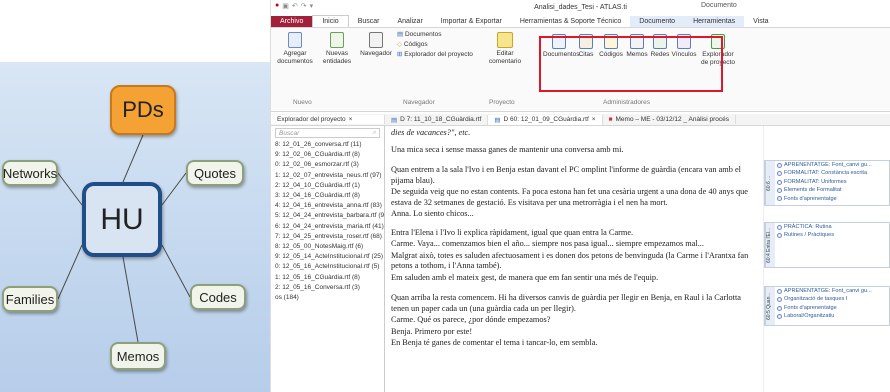 This screenshot has width=890, height=392. Describe the element at coordinates (423, 34) in the screenshot. I see `documentos-nav-label: Documentos` at that location.